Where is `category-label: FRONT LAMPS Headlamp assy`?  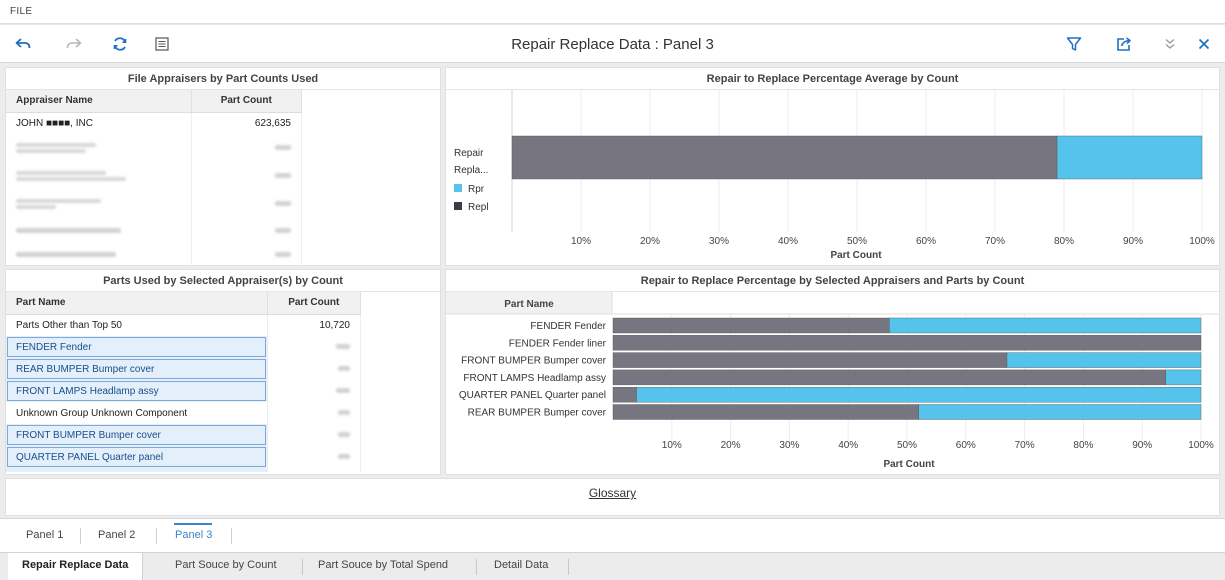
category-label: FRONT LAMPS Headlamp assy is located at coordinates (534, 378).